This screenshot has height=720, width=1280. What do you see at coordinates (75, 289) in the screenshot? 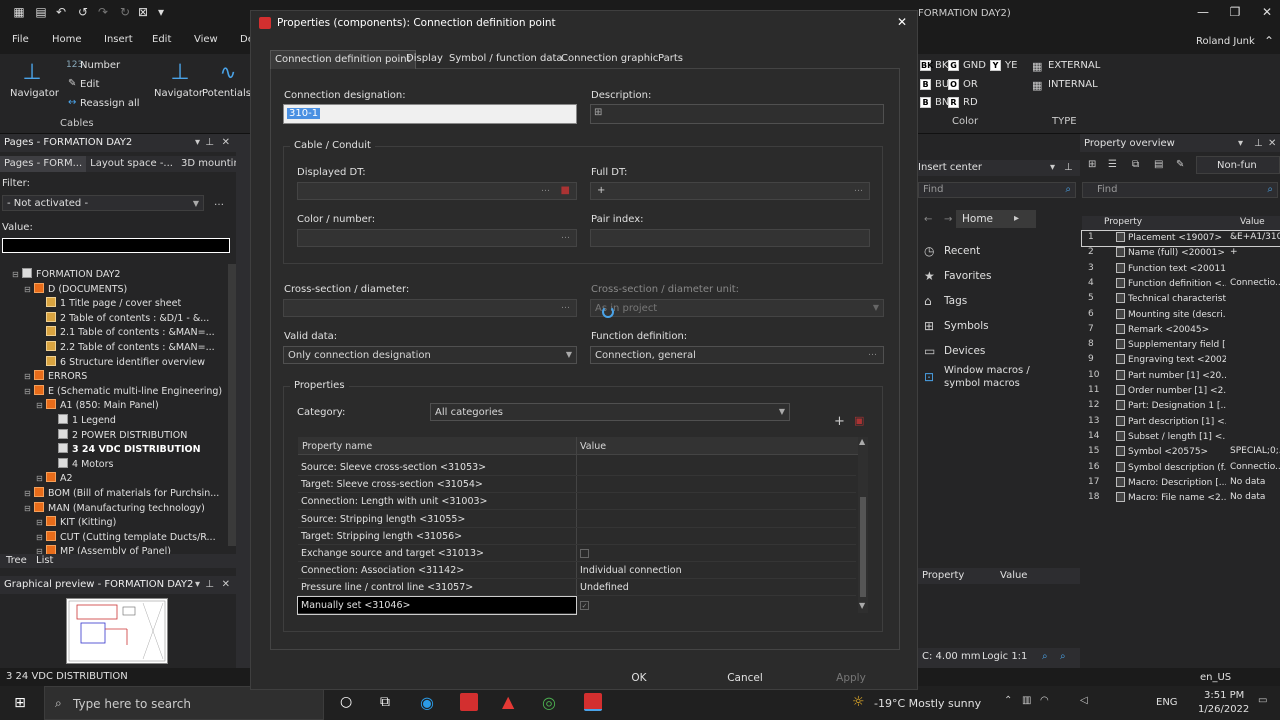
I see `tree-item: ⊟ D (DOCUMENTS)` at bounding box center [75, 289].